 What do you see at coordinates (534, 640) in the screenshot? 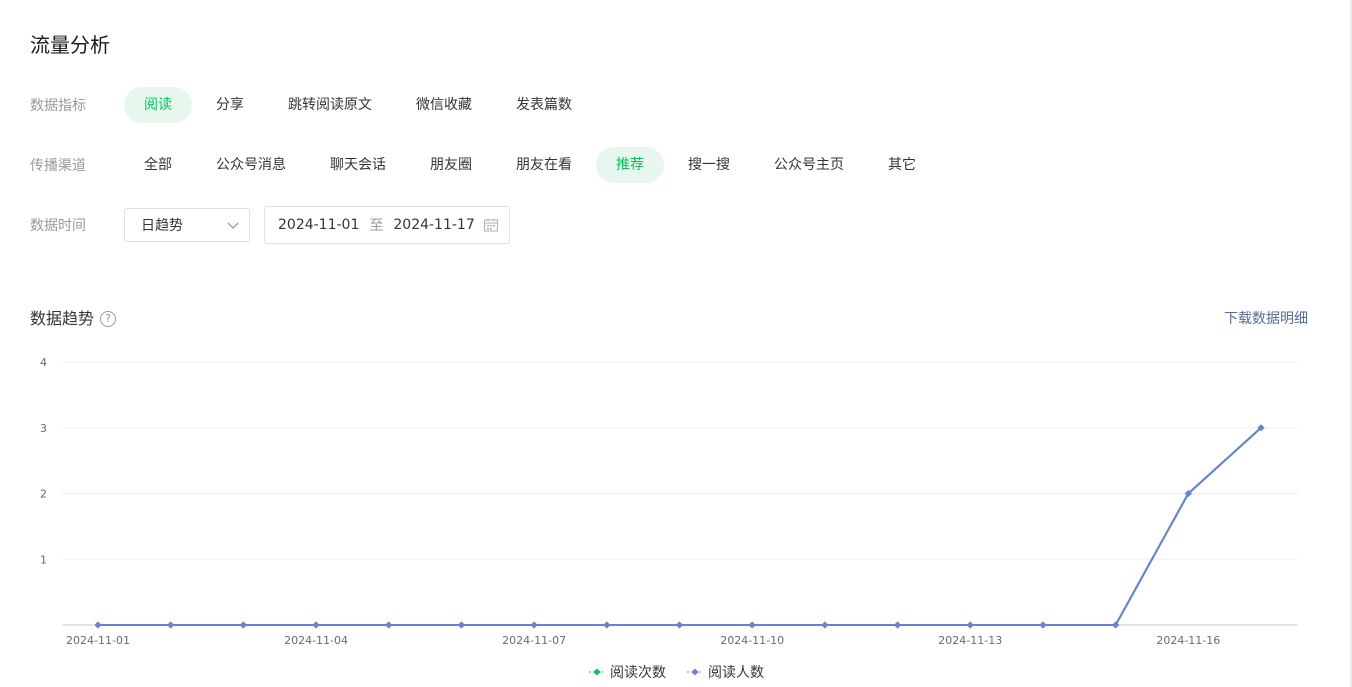
I see `x-tick-label: 2024-11-07` at bounding box center [534, 640].